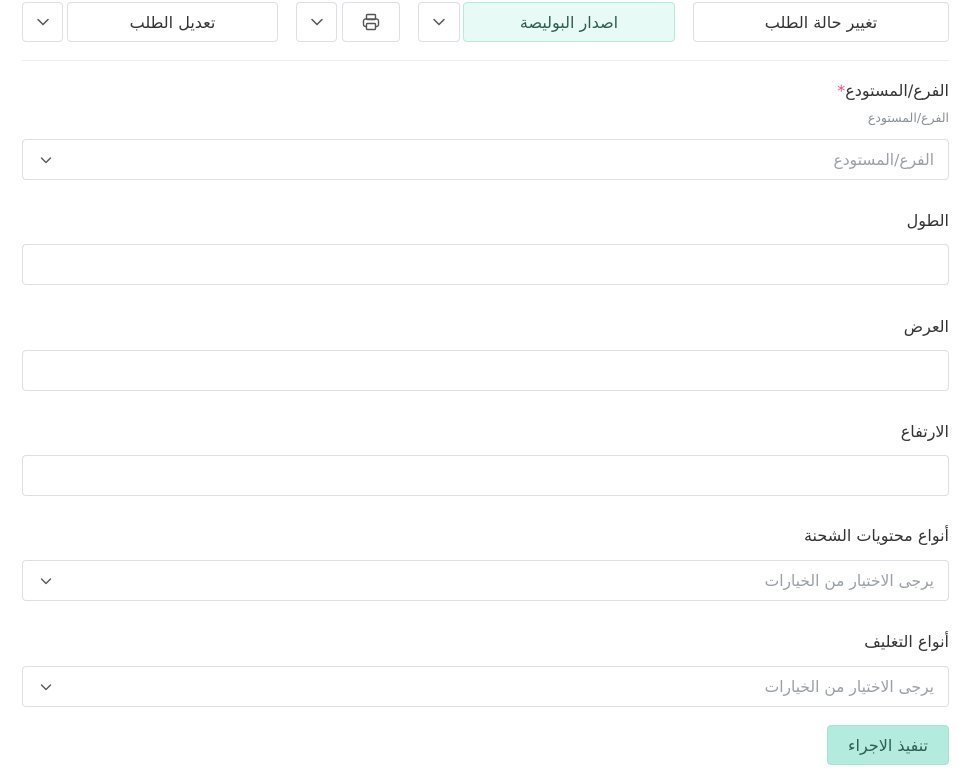  Describe the element at coordinates (485, 686) in the screenshot. I see `packaging-types-select: يرجى الاختيار من الخيارات` at that location.